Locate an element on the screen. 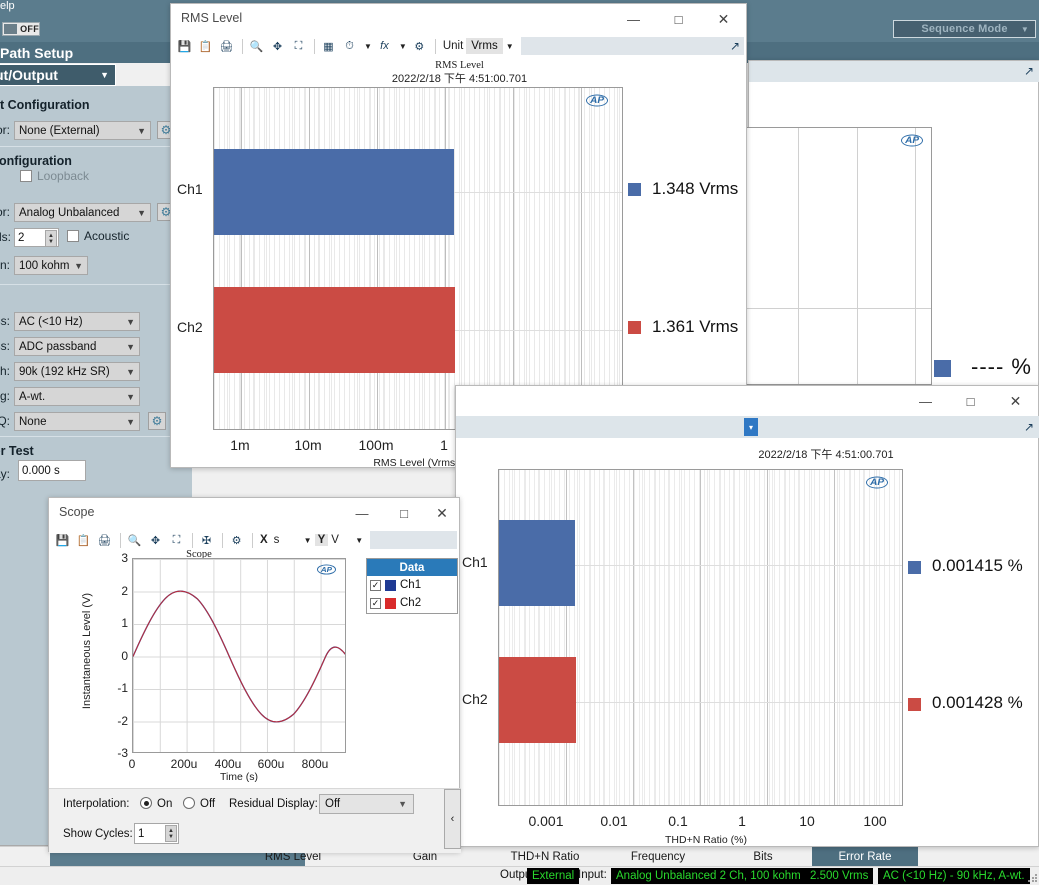 The image size is (1039, 885). status-input-connector: Analog Unbalanced 2 Ch, 100 kohm is located at coordinates (708, 876).